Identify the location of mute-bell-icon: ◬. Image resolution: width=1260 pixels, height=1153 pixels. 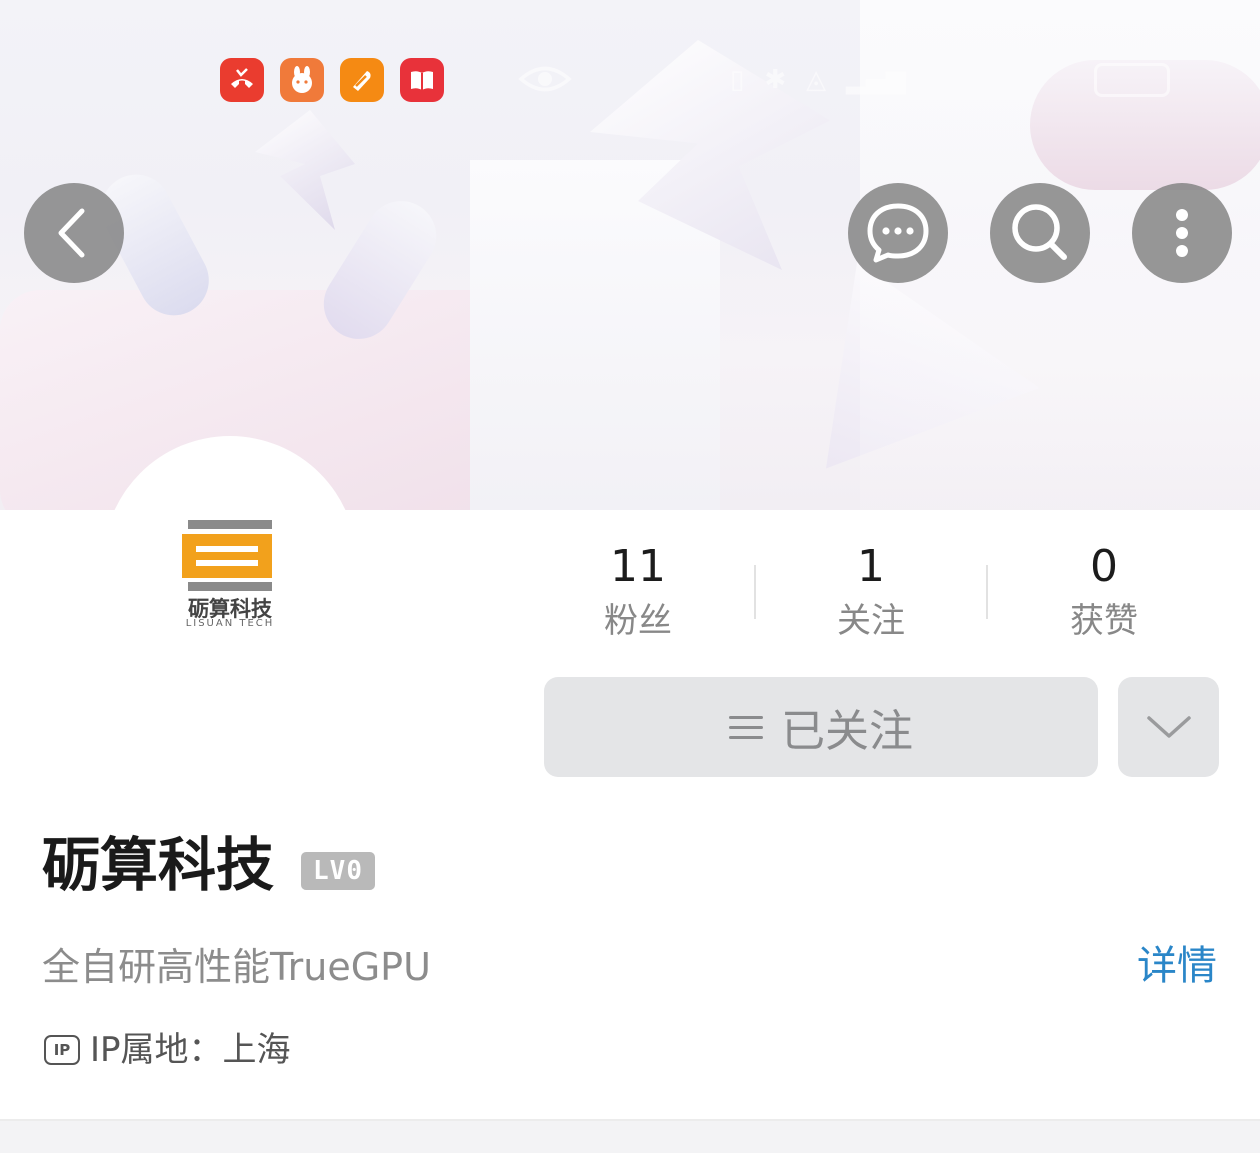
(816, 80).